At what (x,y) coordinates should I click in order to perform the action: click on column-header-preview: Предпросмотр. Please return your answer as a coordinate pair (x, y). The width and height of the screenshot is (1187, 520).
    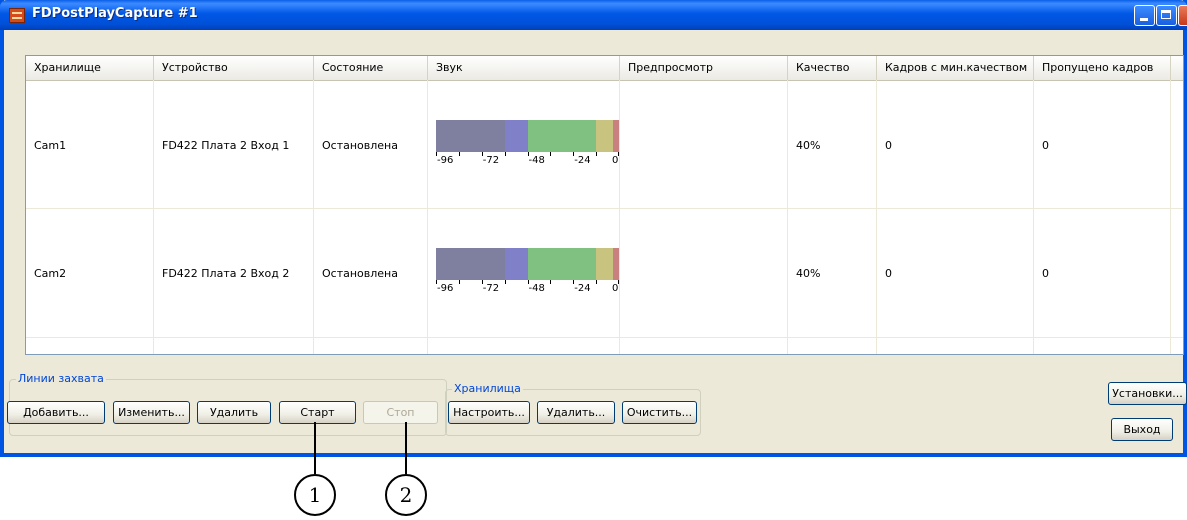
    Looking at the image, I should click on (704, 68).